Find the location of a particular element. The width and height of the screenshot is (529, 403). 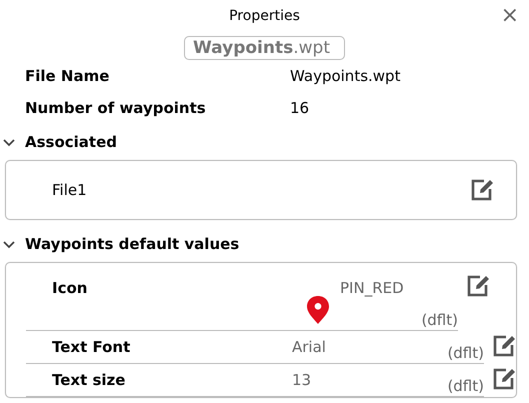

field-value: PIN_RED is located at coordinates (372, 288).